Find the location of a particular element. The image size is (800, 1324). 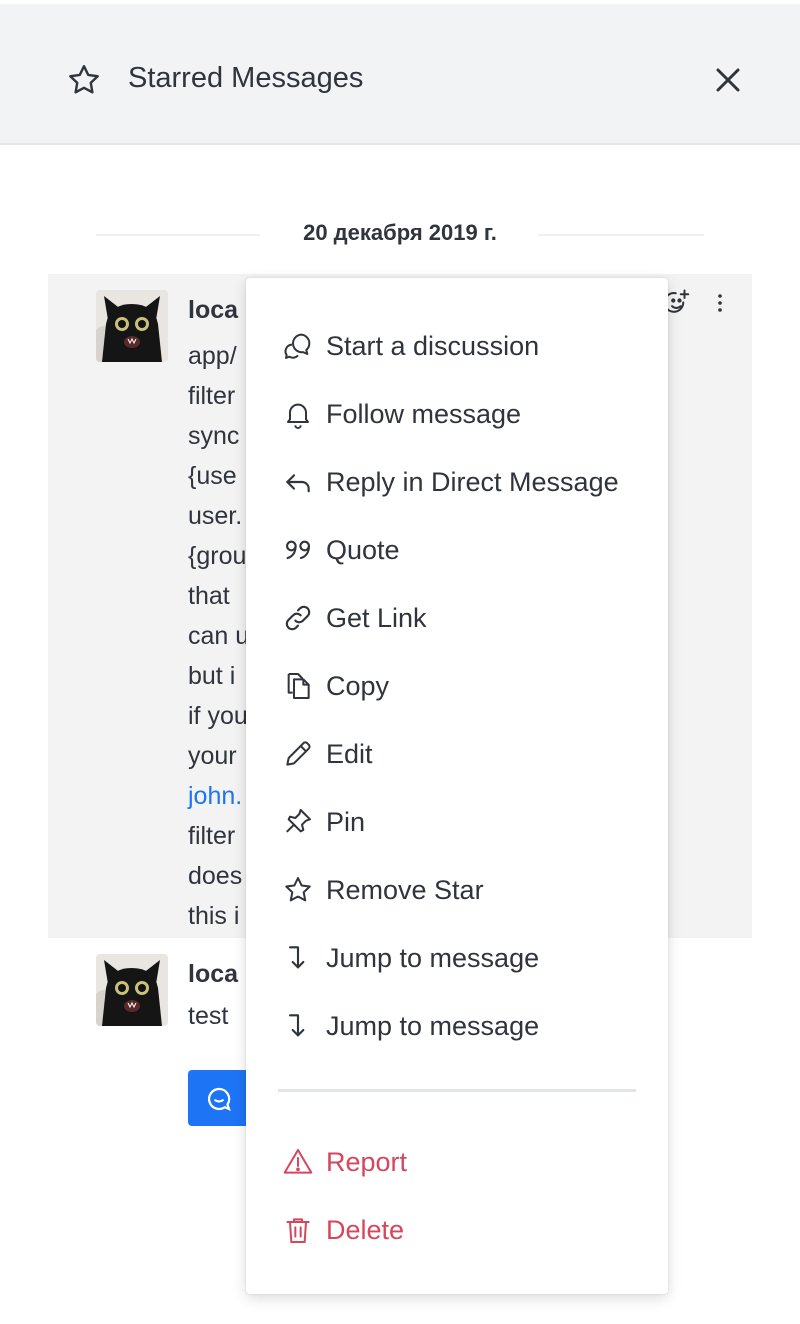

pencil-icon is located at coordinates (298, 753).